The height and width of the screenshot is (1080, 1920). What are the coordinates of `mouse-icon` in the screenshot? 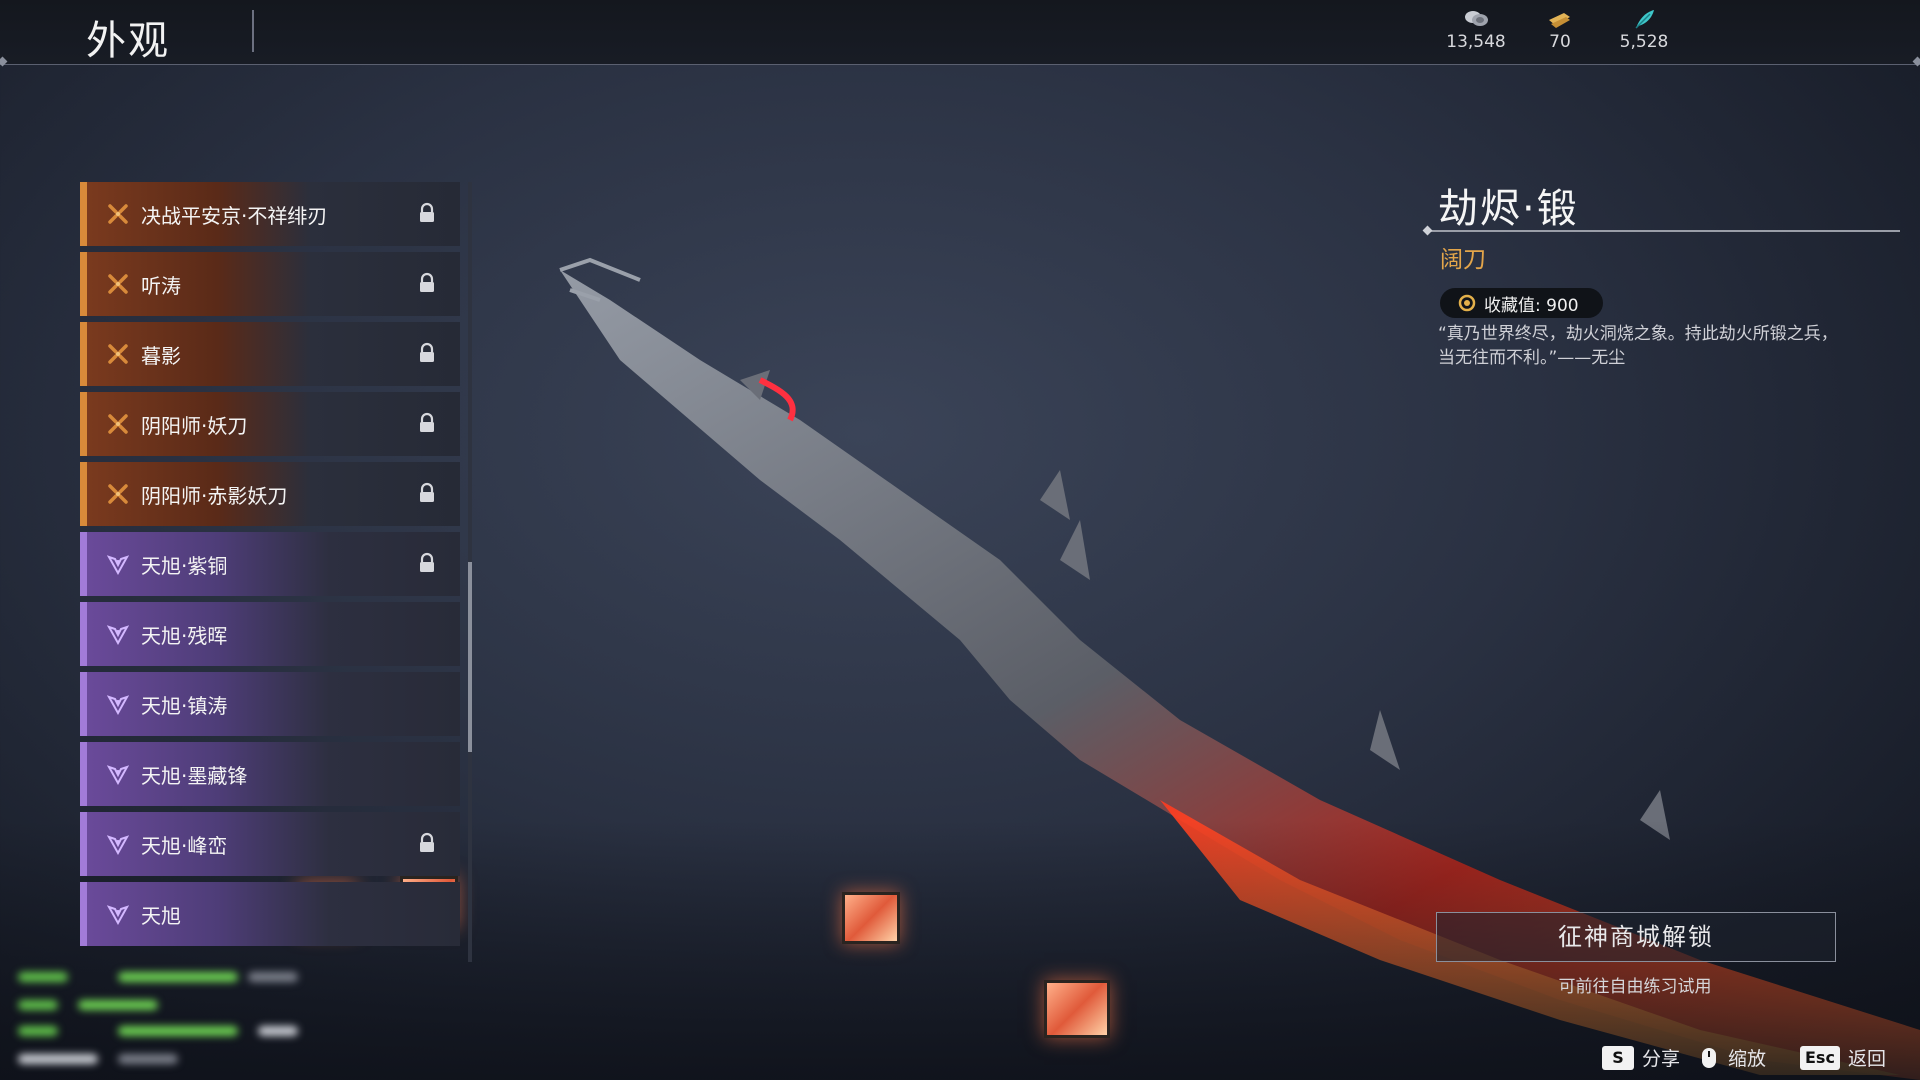 It's located at (1709, 1057).